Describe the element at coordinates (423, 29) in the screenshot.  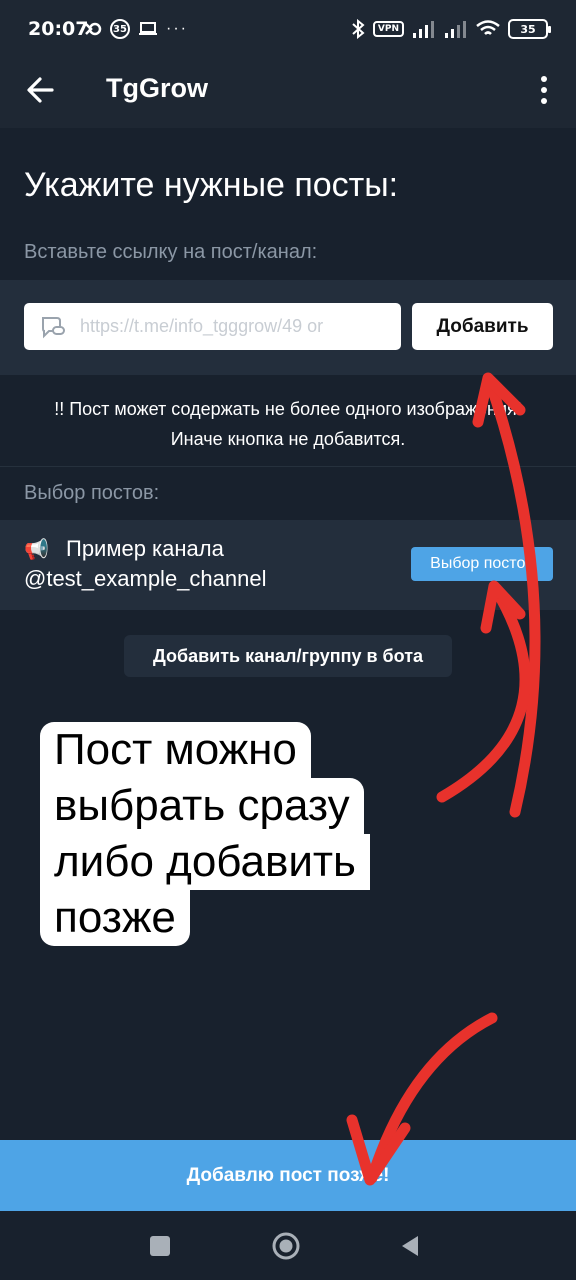
I see `signal-icon` at that location.